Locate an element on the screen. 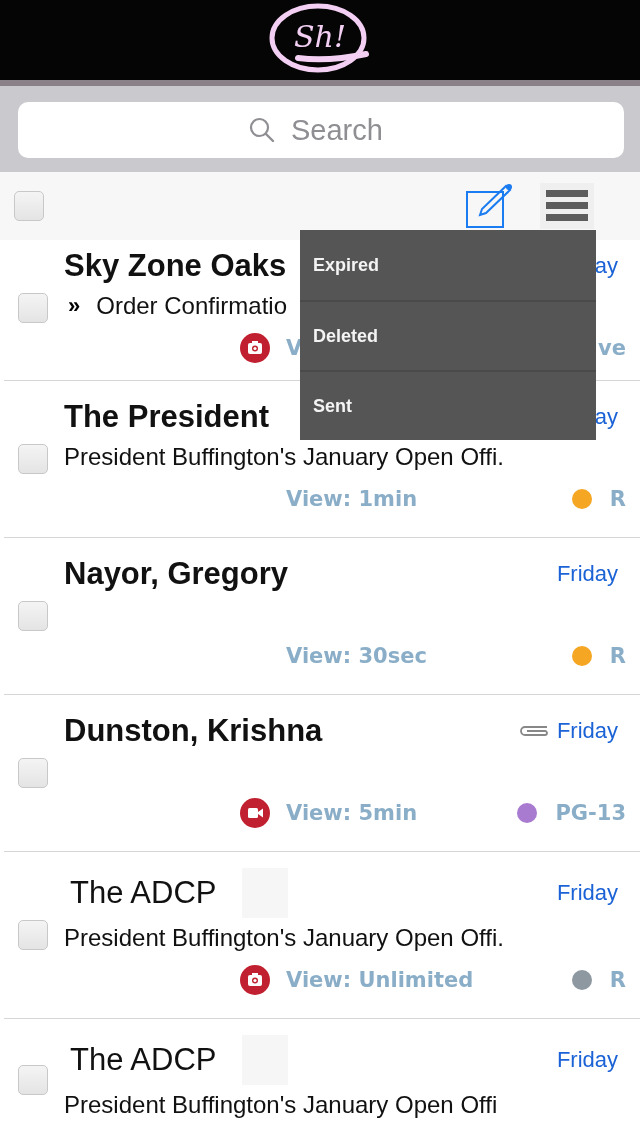 The height and width of the screenshot is (1136, 640). view-duration: View: 30sec is located at coordinates (356, 656).